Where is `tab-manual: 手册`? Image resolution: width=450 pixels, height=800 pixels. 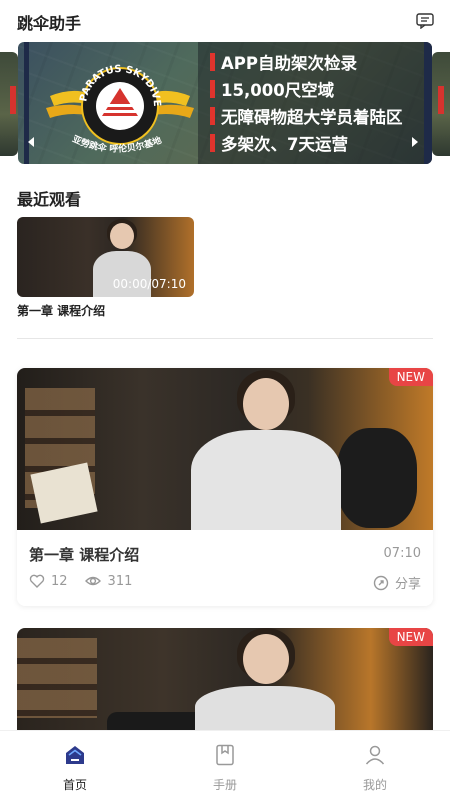
tab-manual: 手册 is located at coordinates (225, 765).